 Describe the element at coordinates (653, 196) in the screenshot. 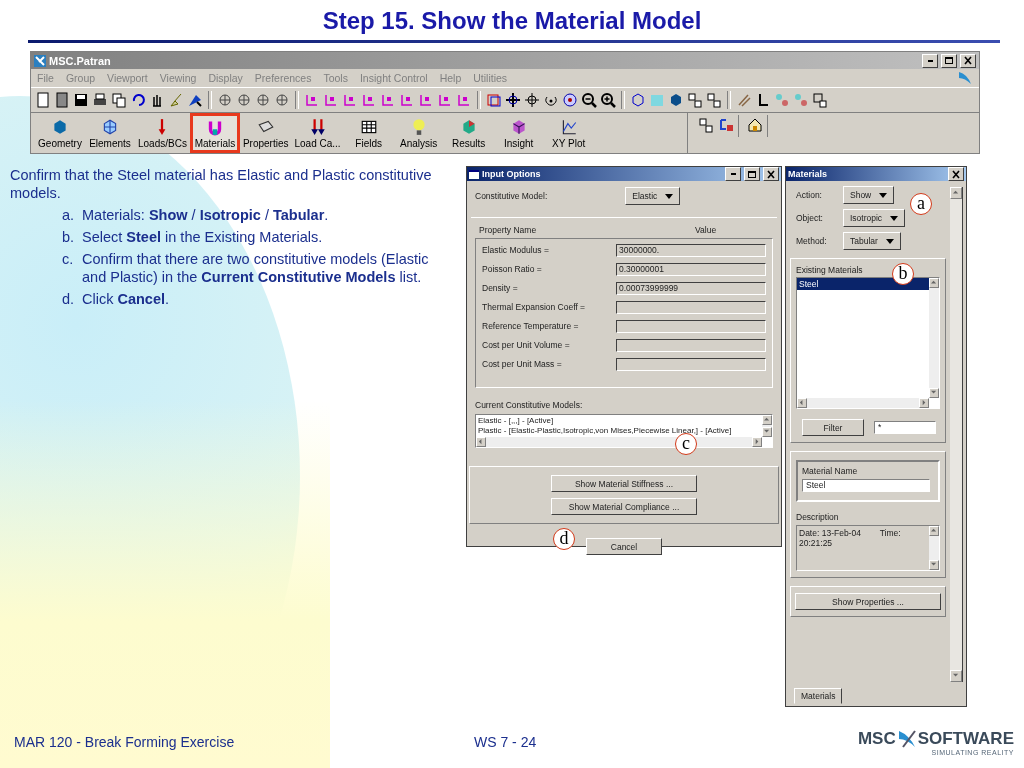

I see `model-dropdown: Elastic` at that location.